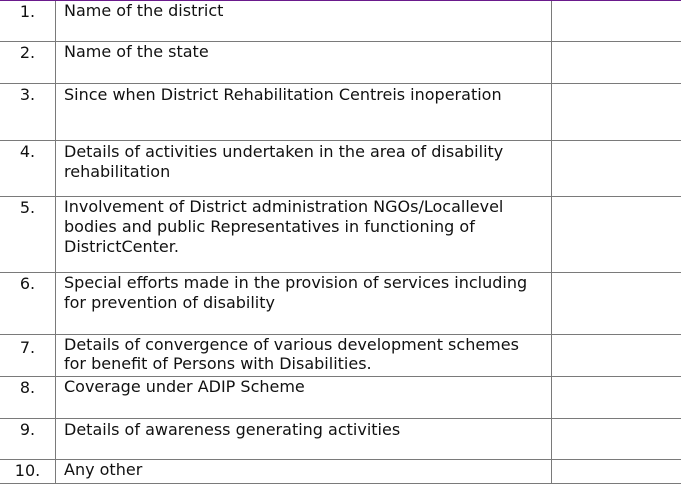 This screenshot has width=681, height=484. What do you see at coordinates (28, 356) in the screenshot?
I see `row-number: 7.` at bounding box center [28, 356].